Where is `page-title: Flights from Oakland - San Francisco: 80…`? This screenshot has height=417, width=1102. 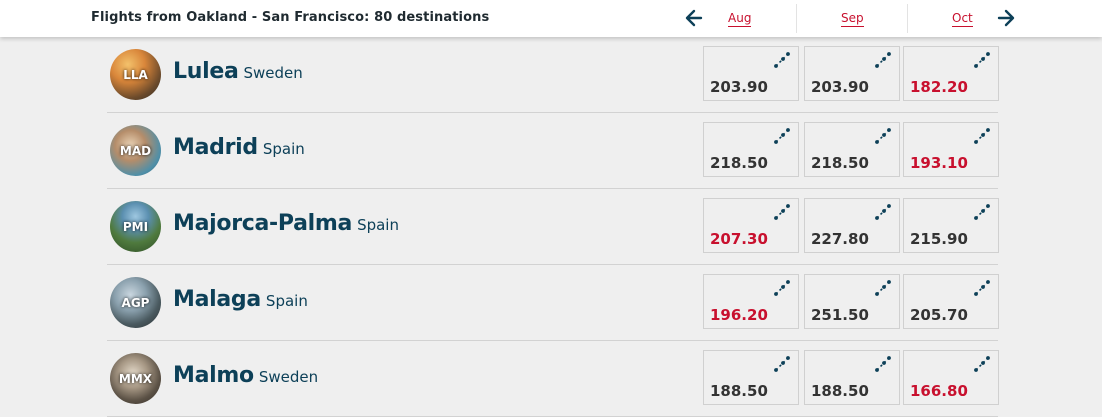 page-title: Flights from Oakland - San Francisco: 80… is located at coordinates (290, 17).